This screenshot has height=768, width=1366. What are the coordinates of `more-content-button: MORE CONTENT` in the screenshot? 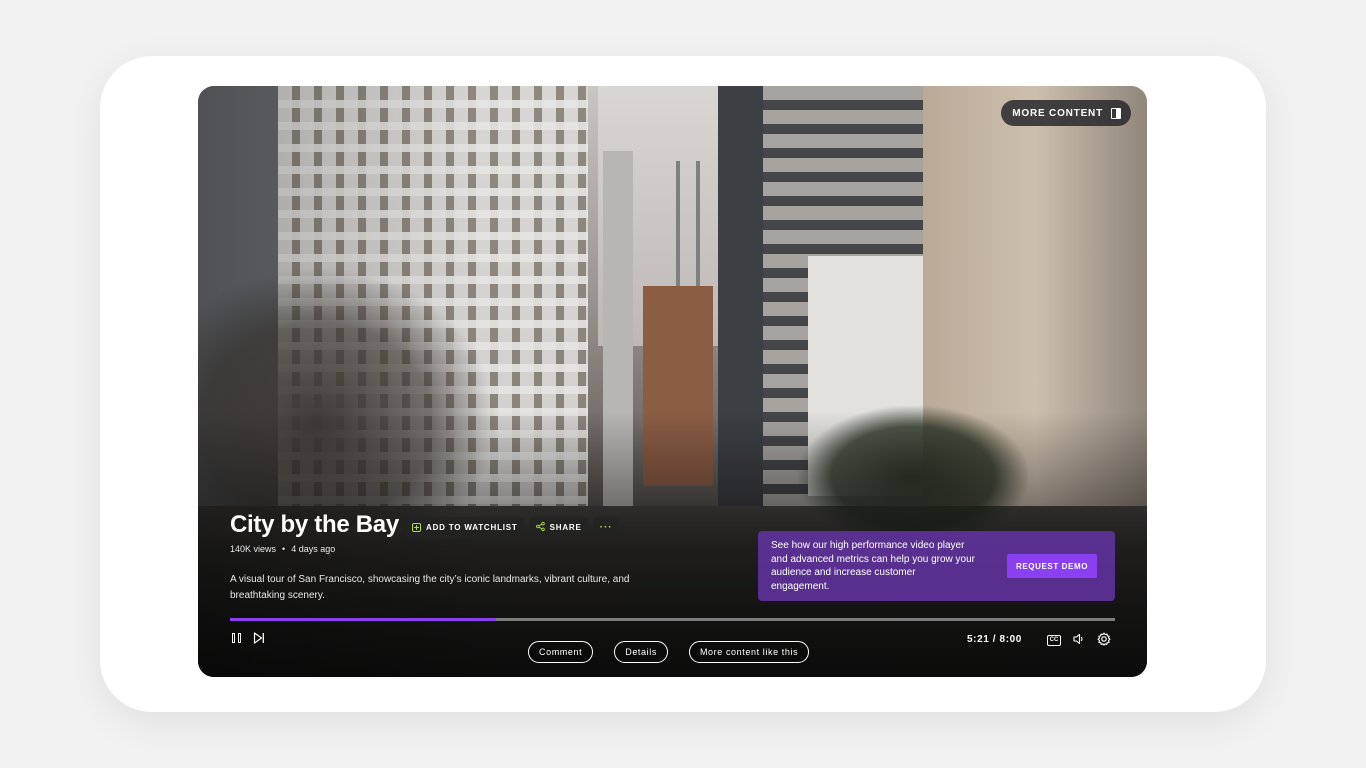 It's located at (1066, 113).